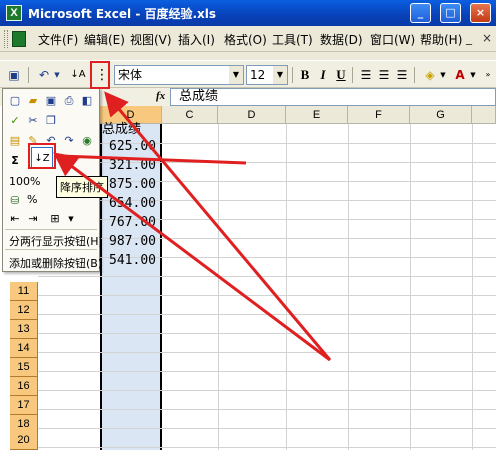 This screenshot has height=450, width=496. What do you see at coordinates (487, 38) in the screenshot?
I see `mdi-close-button: ×` at bounding box center [487, 38].